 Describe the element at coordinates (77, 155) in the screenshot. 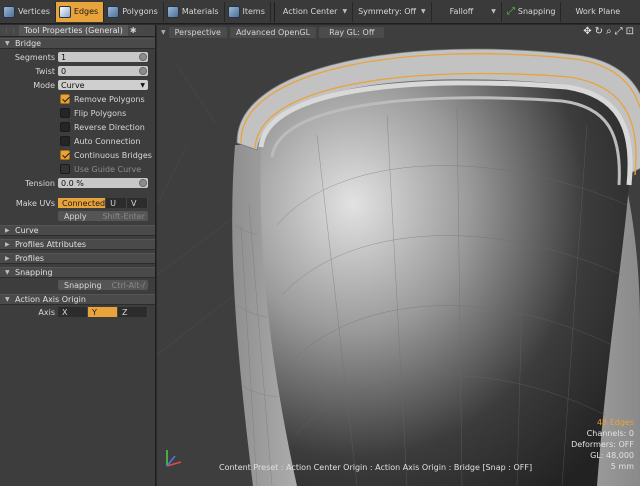

I see `continuous-bridges-option: Continuous Bridges` at that location.